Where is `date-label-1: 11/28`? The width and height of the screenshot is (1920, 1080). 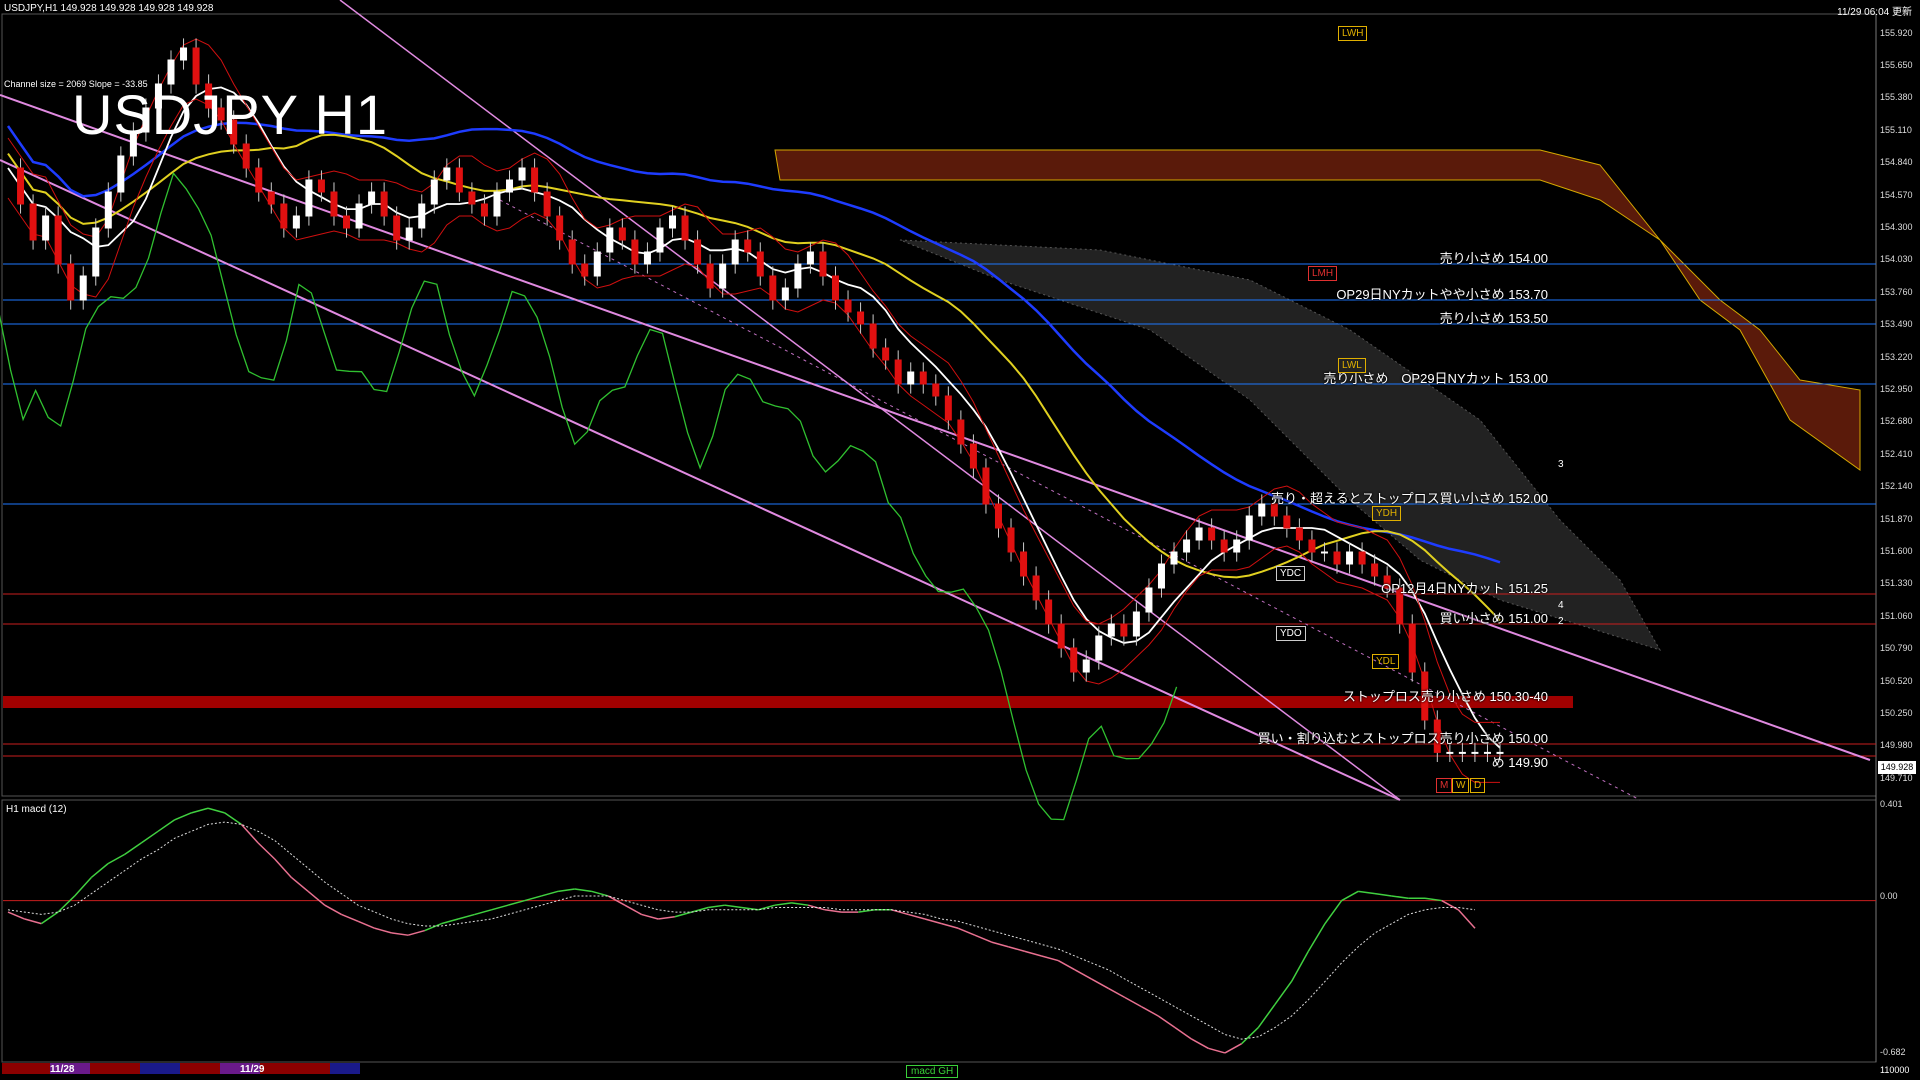 date-label-1: 11/28 is located at coordinates (62, 1069).